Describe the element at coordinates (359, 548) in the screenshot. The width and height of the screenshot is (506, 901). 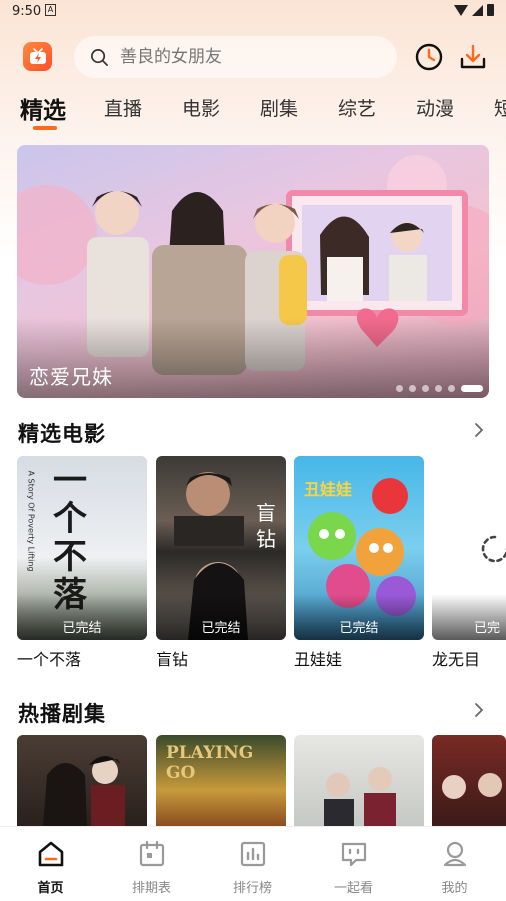
I see `movie-poster: 丑娃娃 已完结` at that location.